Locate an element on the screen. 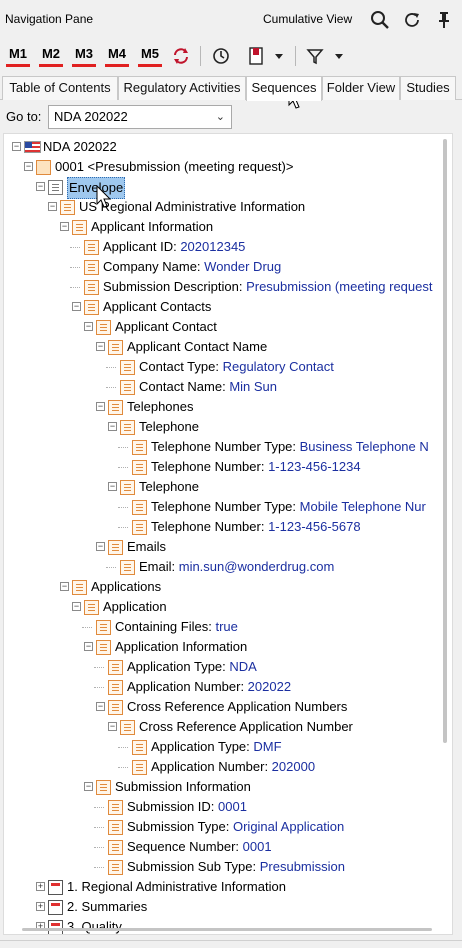 The width and height of the screenshot is (462, 948). tree-node-application-type-nda: Application Type: NDA is located at coordinates (227, 667).